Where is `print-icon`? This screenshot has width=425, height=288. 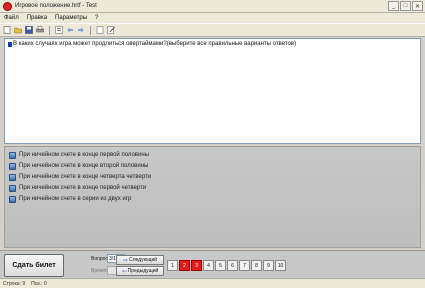
print-icon is located at coordinates (40, 30).